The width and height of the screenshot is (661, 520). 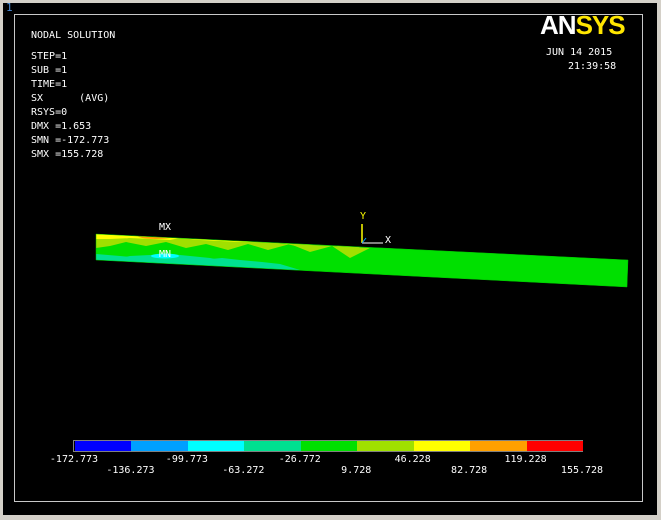 What do you see at coordinates (299, 459) in the screenshot?
I see `legend-tick-label: -26.772` at bounding box center [299, 459].